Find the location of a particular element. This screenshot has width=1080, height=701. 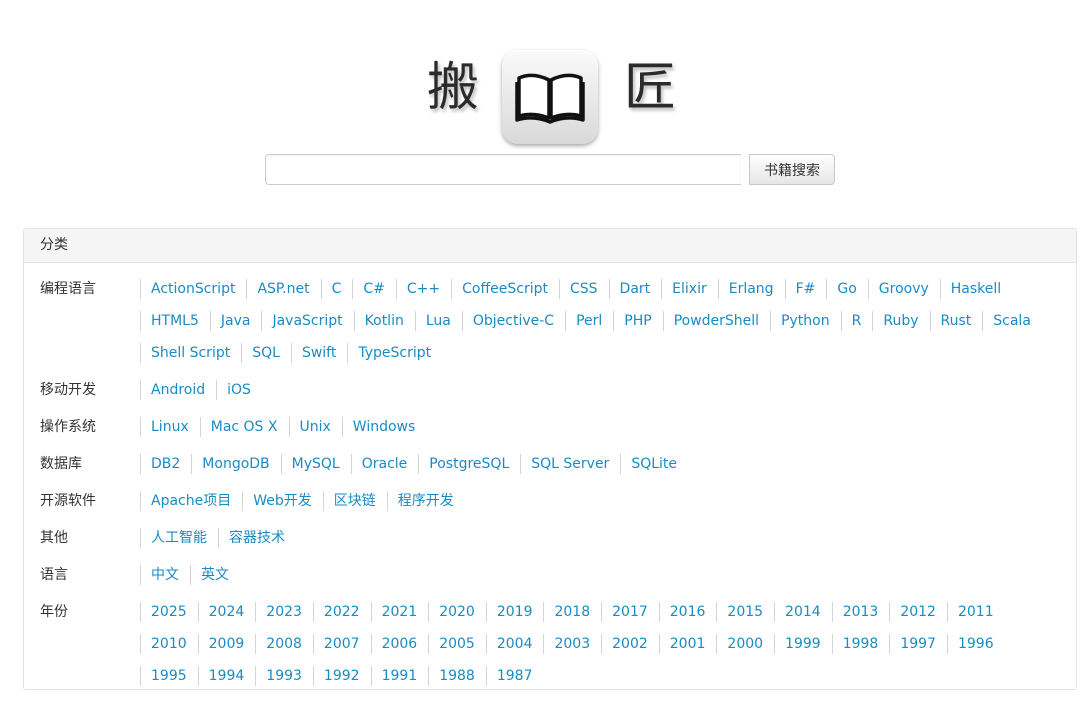

category-link: Python is located at coordinates (805, 321).